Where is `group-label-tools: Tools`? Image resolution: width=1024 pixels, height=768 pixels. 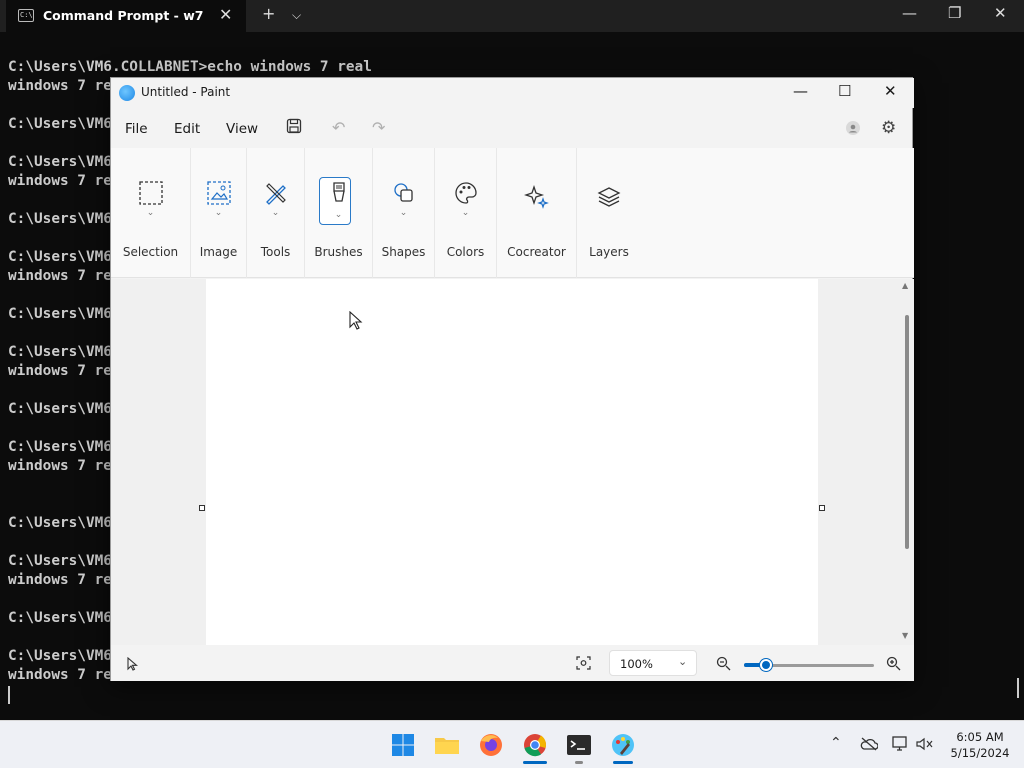 group-label-tools: Tools is located at coordinates (275, 252).